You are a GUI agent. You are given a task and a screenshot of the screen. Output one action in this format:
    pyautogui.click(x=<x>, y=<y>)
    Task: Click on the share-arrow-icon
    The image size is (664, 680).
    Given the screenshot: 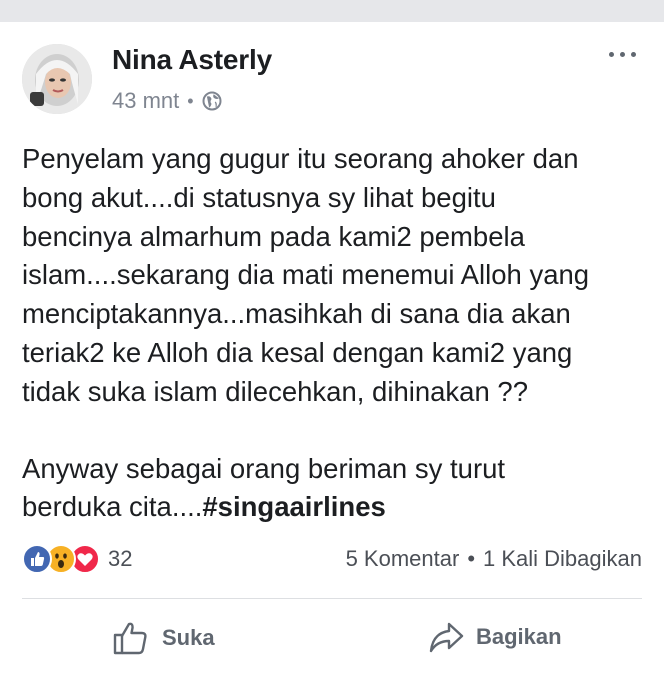 What is the action you would take?
    pyautogui.click(x=446, y=637)
    